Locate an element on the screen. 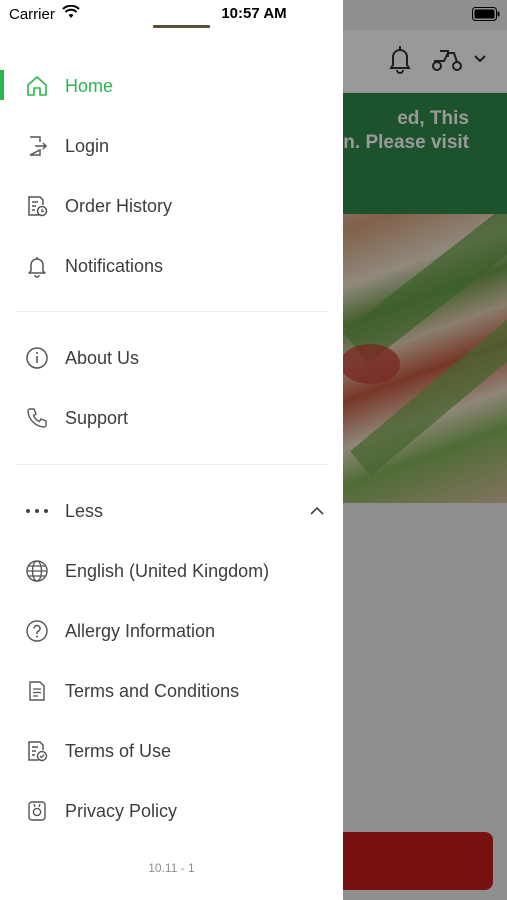  menu-item-order-history: Order History is located at coordinates (171, 206).